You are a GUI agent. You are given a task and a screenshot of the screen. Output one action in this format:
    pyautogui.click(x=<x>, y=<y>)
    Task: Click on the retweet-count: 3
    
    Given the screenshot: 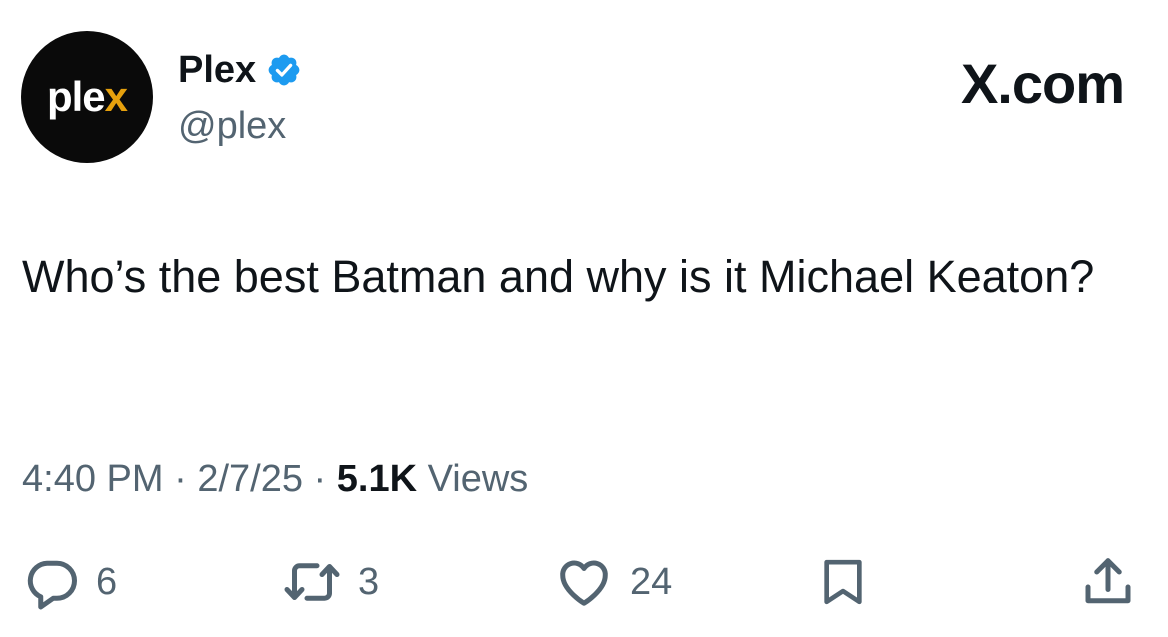 What is the action you would take?
    pyautogui.click(x=369, y=582)
    